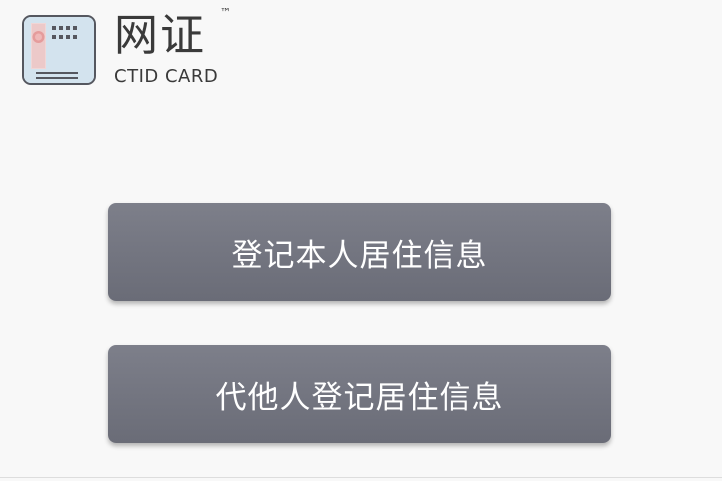 The height and width of the screenshot is (481, 722). I want to click on id-card-graphic, so click(59, 50).